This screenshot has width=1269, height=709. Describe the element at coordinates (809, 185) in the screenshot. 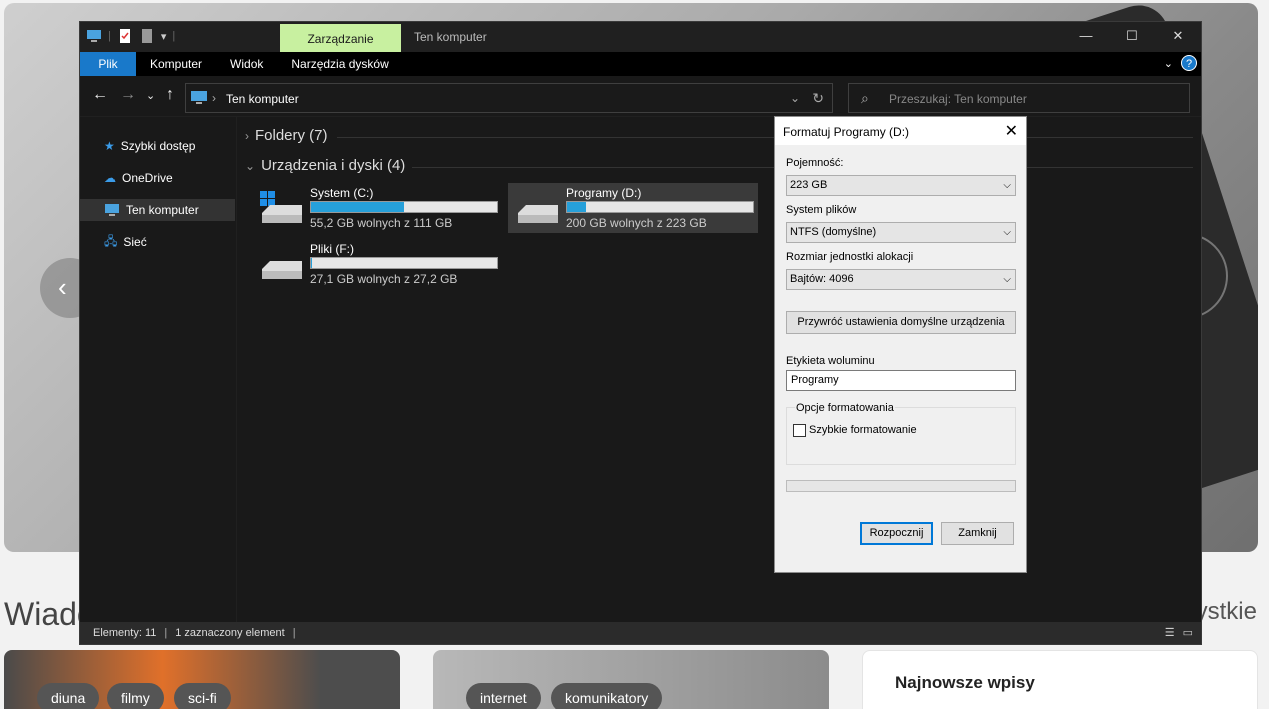

I see `select-value: 223 GB` at that location.